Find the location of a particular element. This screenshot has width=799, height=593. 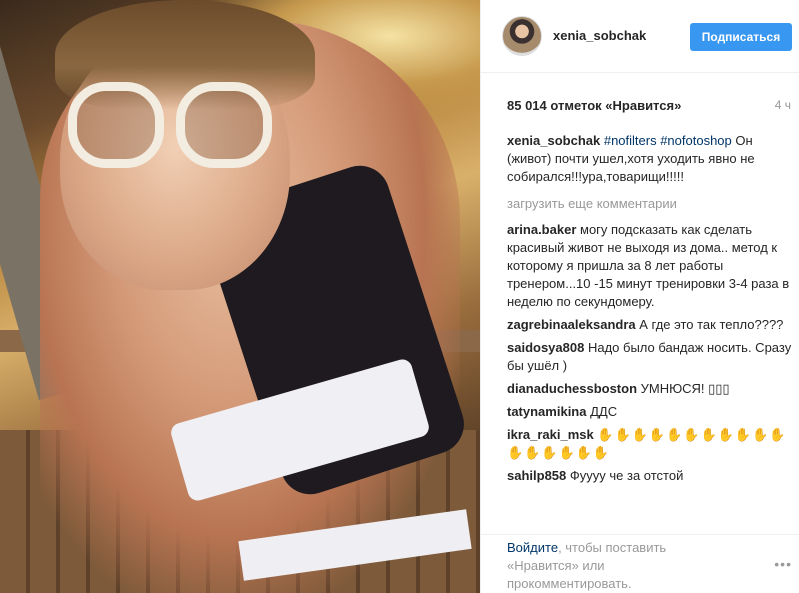

list-item: sahilp858 Фуууу че за отстой is located at coordinates (651, 476).